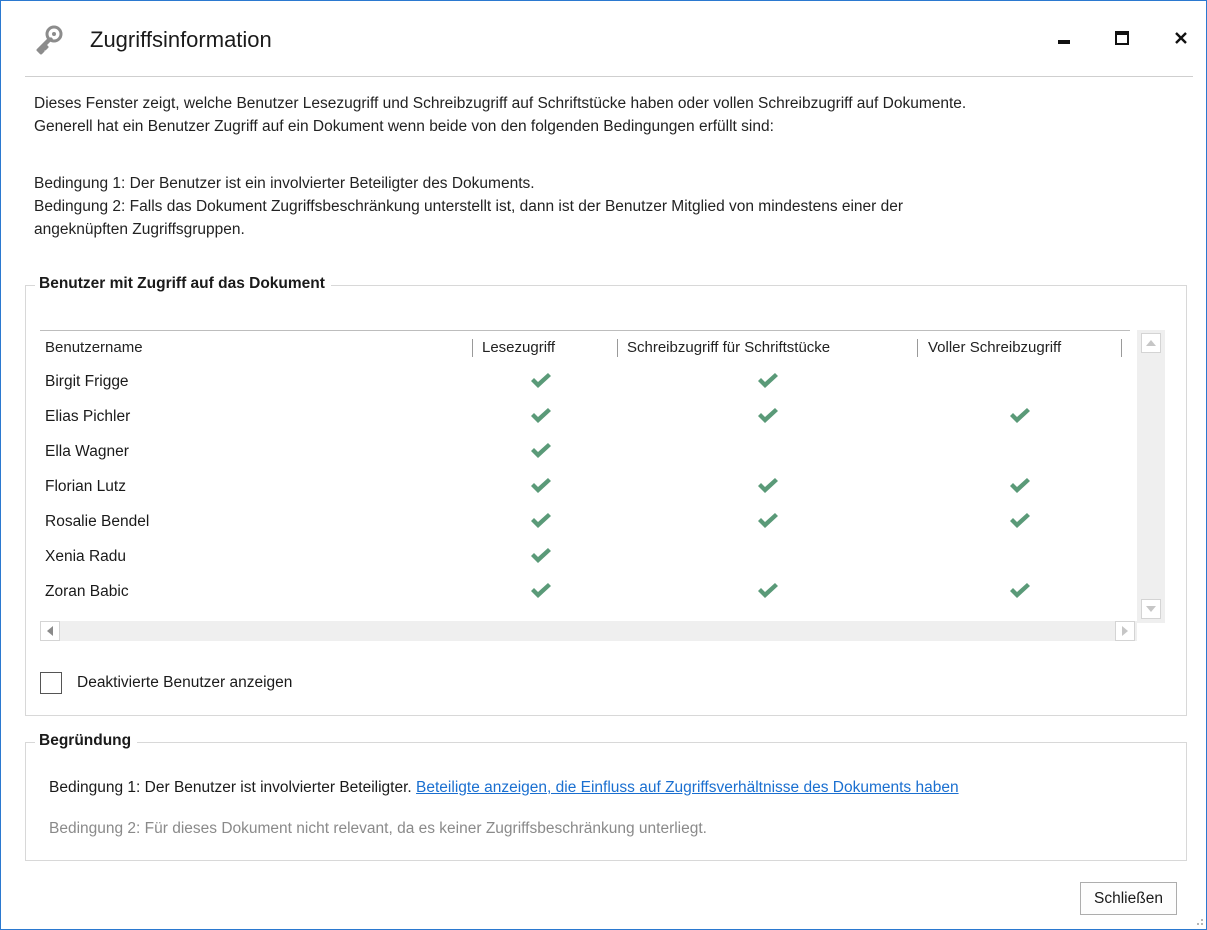 This screenshot has height=930, width=1207. I want to click on username-cell: Rosalie Bendel, so click(97, 521).